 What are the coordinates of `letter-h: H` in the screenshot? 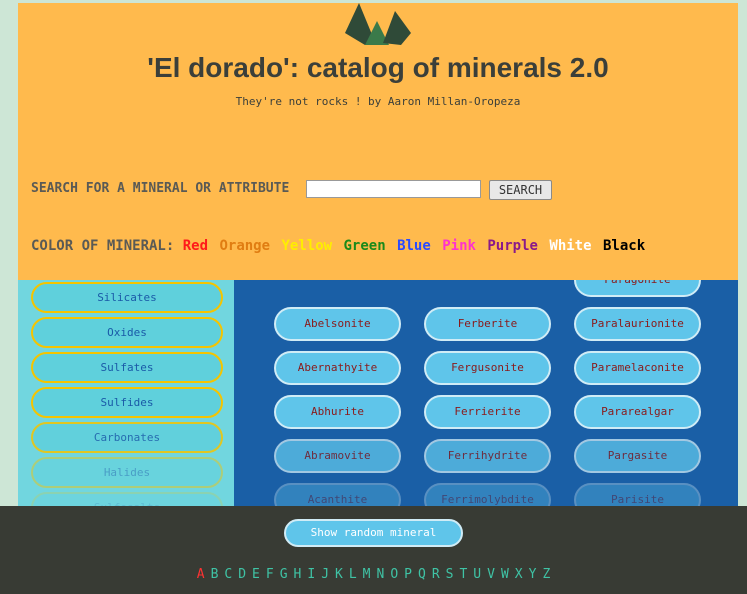 It's located at (298, 574).